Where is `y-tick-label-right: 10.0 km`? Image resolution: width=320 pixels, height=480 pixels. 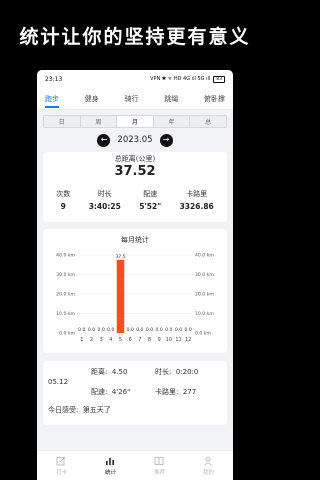
y-tick-label-right: 10.0 km is located at coordinates (204, 314).